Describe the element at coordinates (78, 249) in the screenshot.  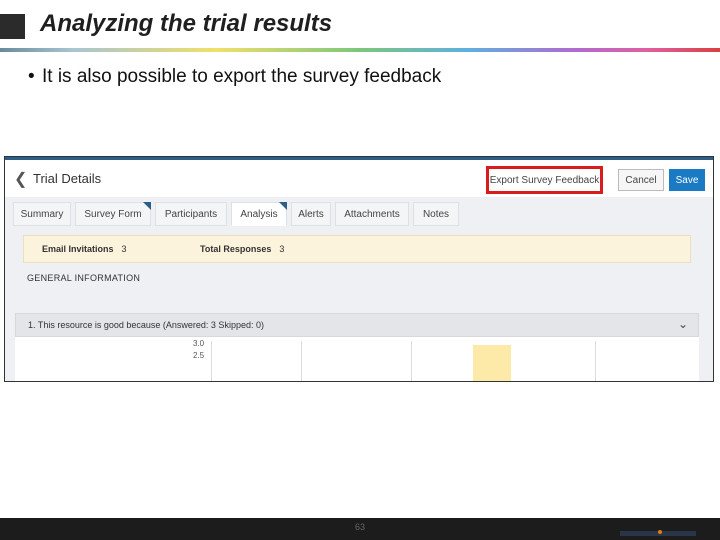
I see `email-invitations-label: Email Invitations` at that location.